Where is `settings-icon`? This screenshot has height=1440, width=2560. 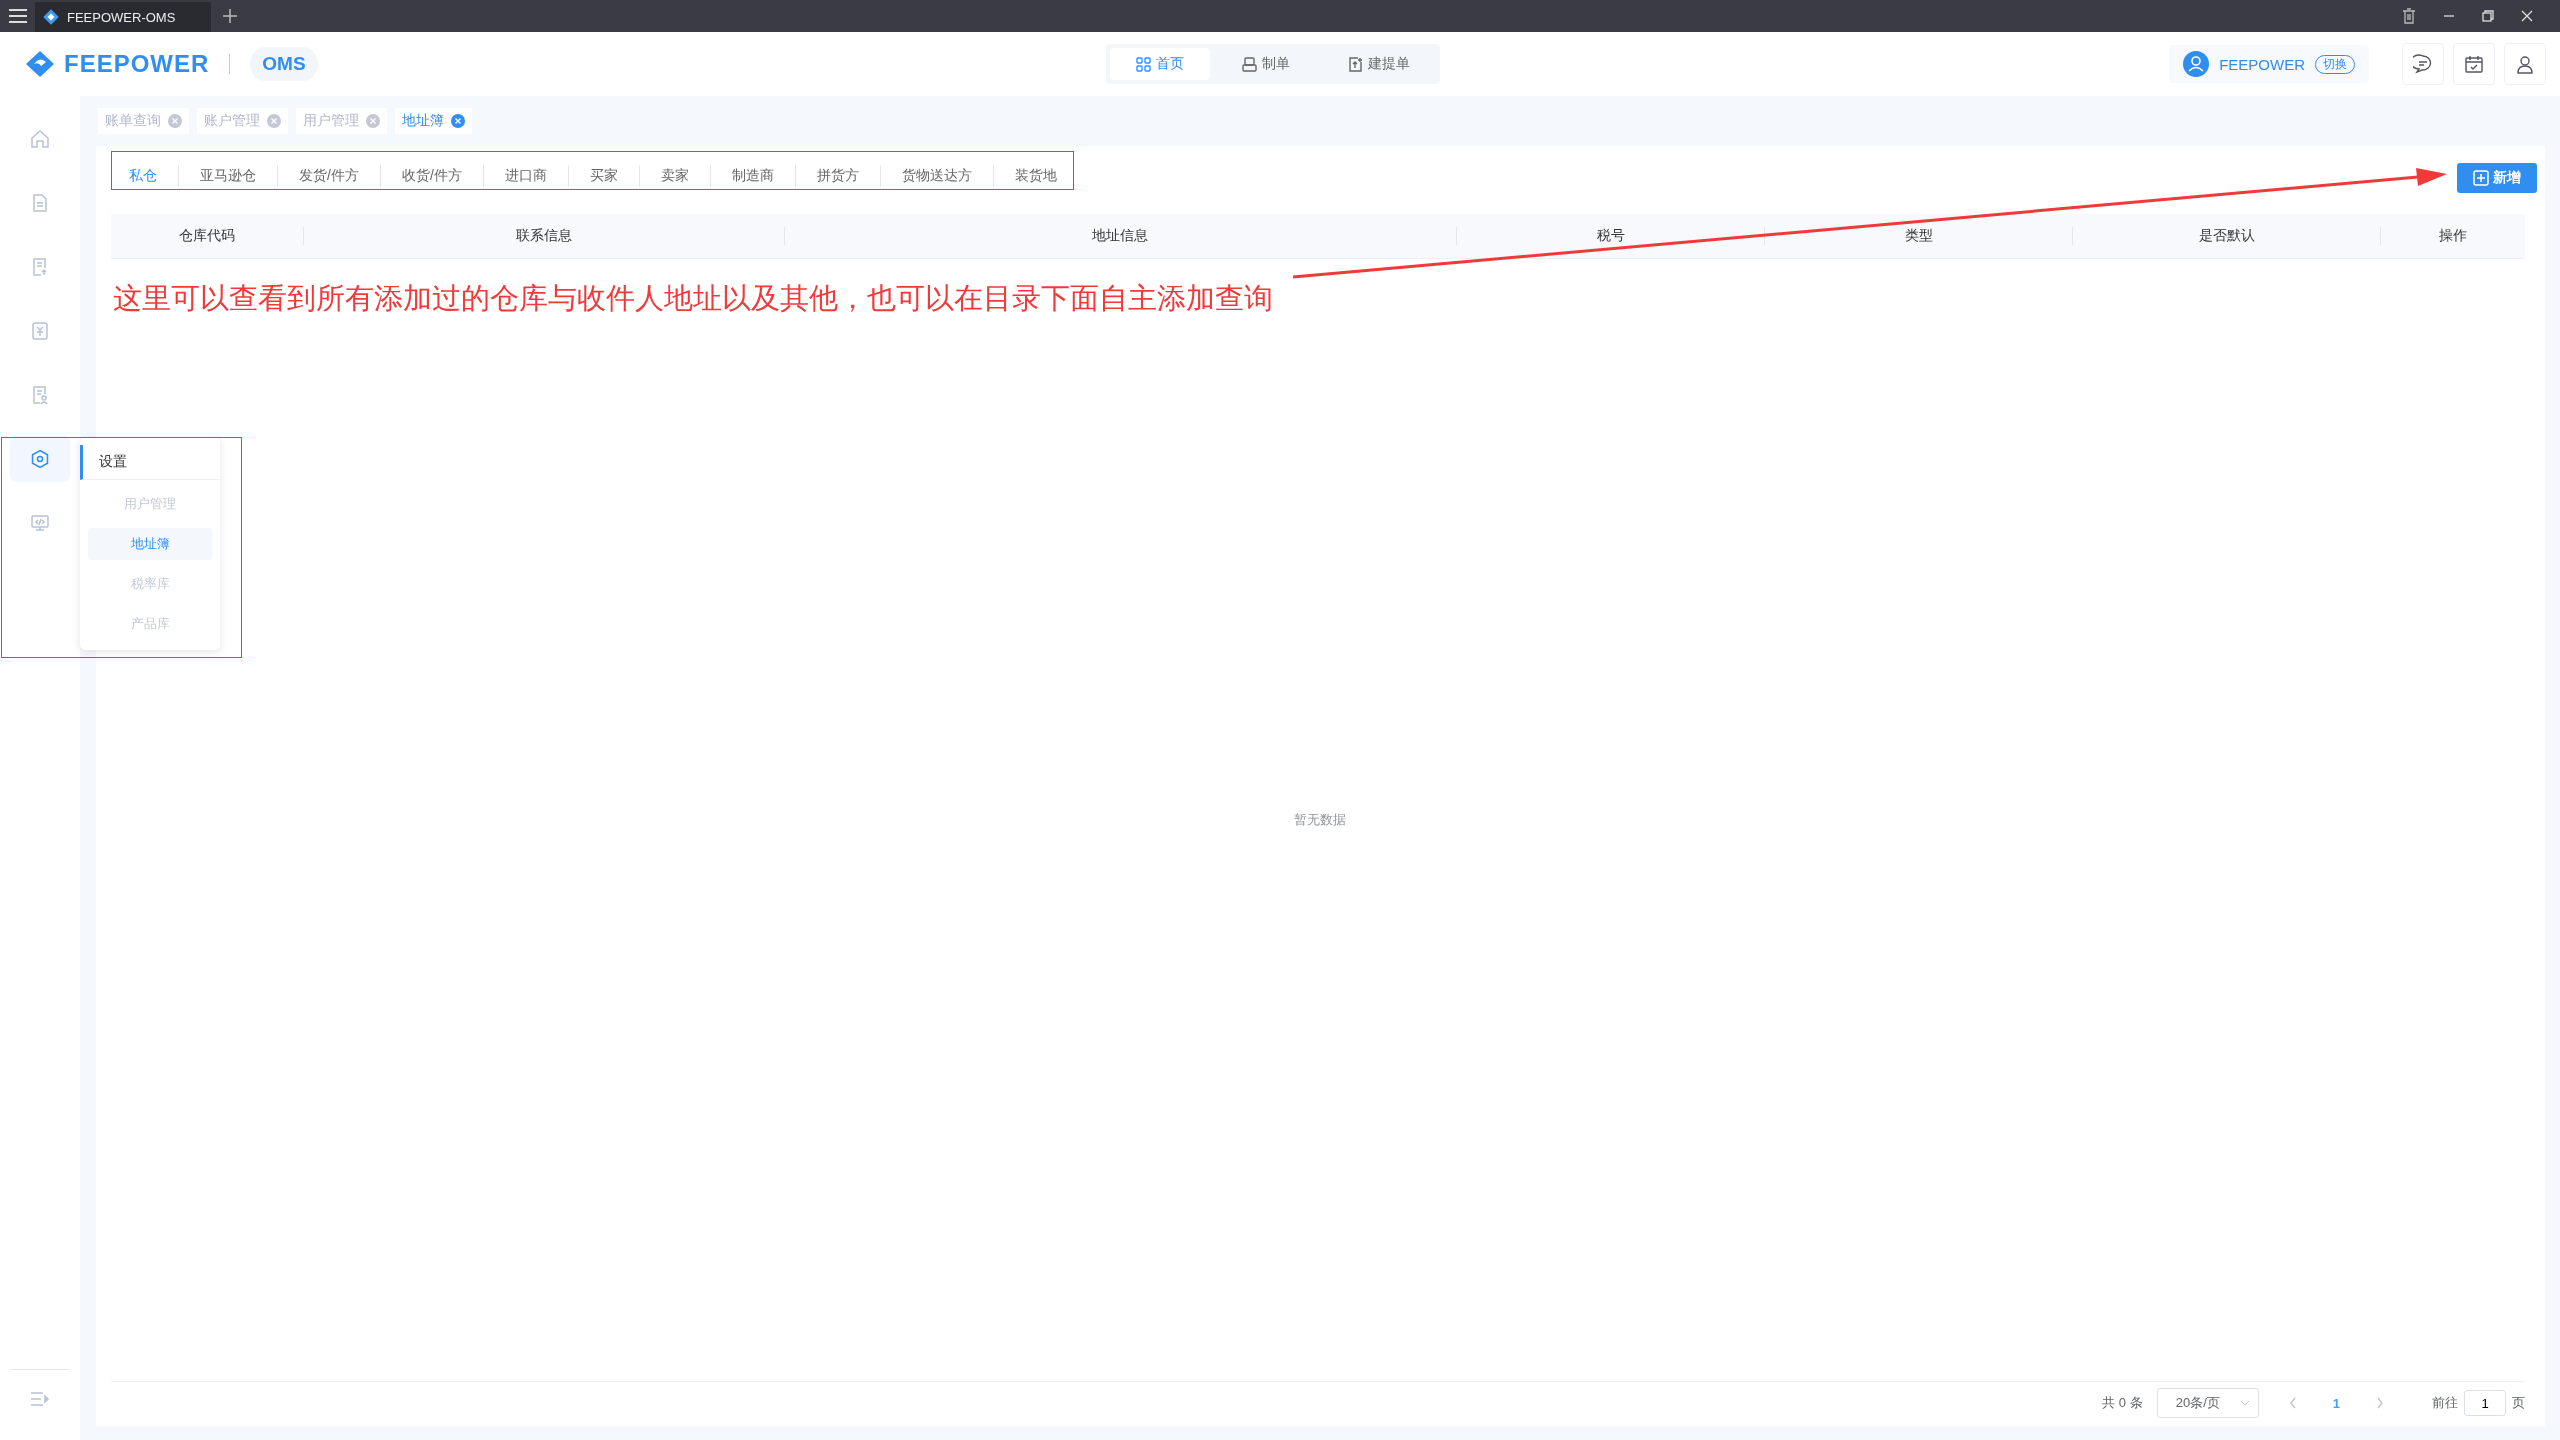 settings-icon is located at coordinates (40, 459).